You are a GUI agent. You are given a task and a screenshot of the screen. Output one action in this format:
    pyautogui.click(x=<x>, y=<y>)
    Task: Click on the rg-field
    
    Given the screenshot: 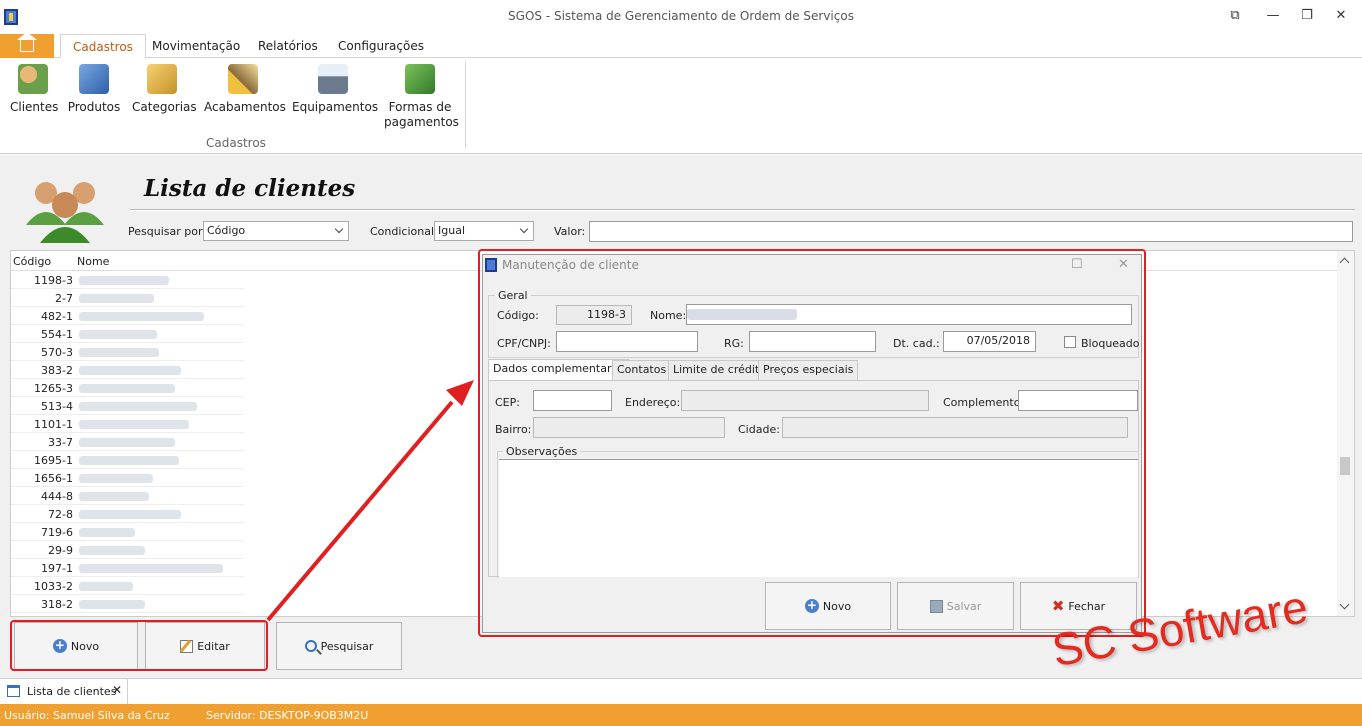 What is the action you would take?
    pyautogui.click(x=812, y=341)
    